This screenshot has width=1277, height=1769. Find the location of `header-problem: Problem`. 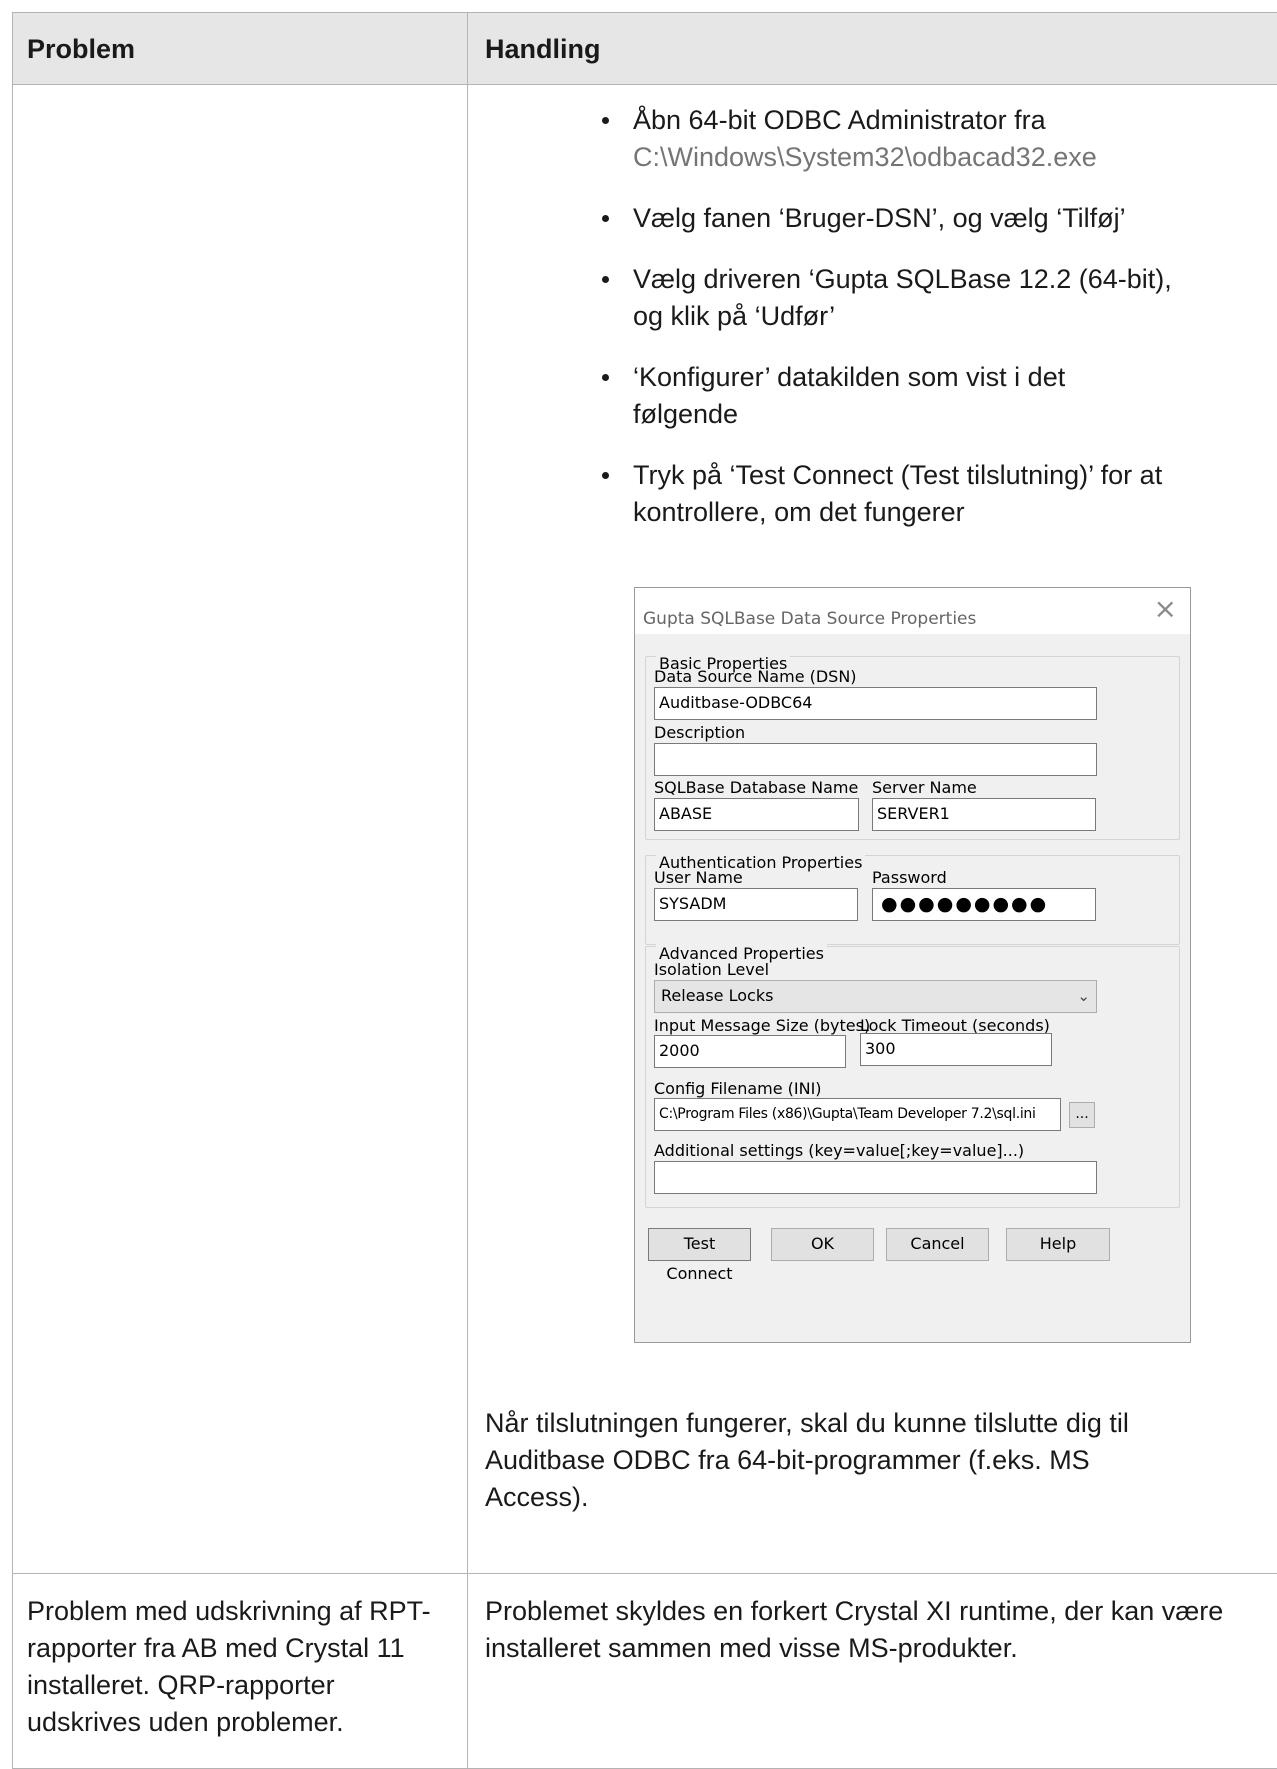

header-problem: Problem is located at coordinates (240, 48).